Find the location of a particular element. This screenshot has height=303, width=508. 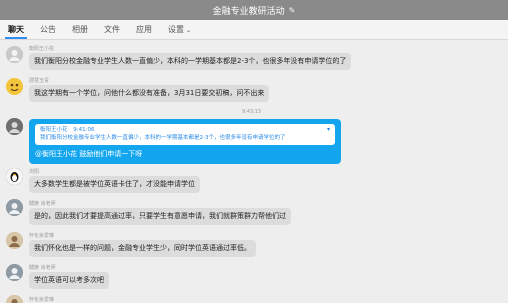

tab-apps: 应用 is located at coordinates (144, 31).